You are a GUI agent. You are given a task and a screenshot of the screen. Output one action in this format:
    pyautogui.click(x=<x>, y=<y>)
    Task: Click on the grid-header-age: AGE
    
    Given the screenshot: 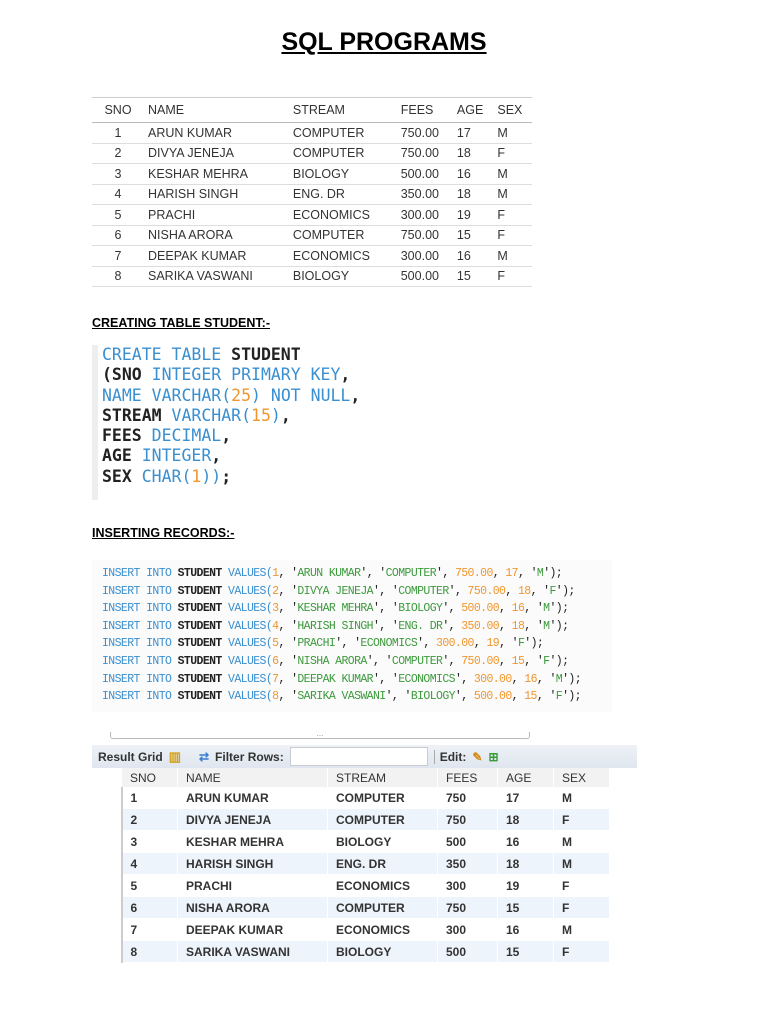 What is the action you would take?
    pyautogui.click(x=525, y=777)
    